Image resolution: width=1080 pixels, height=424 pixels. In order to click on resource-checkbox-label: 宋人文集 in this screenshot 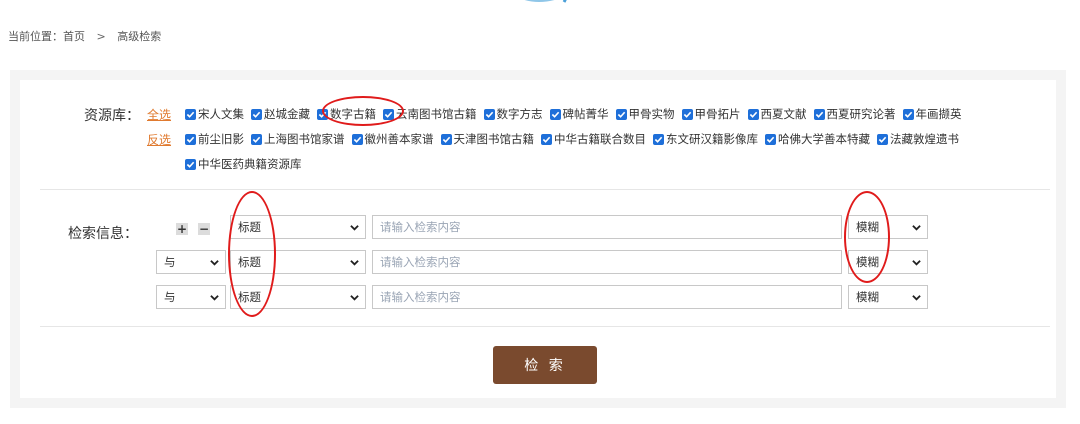, I will do `click(221, 114)`.